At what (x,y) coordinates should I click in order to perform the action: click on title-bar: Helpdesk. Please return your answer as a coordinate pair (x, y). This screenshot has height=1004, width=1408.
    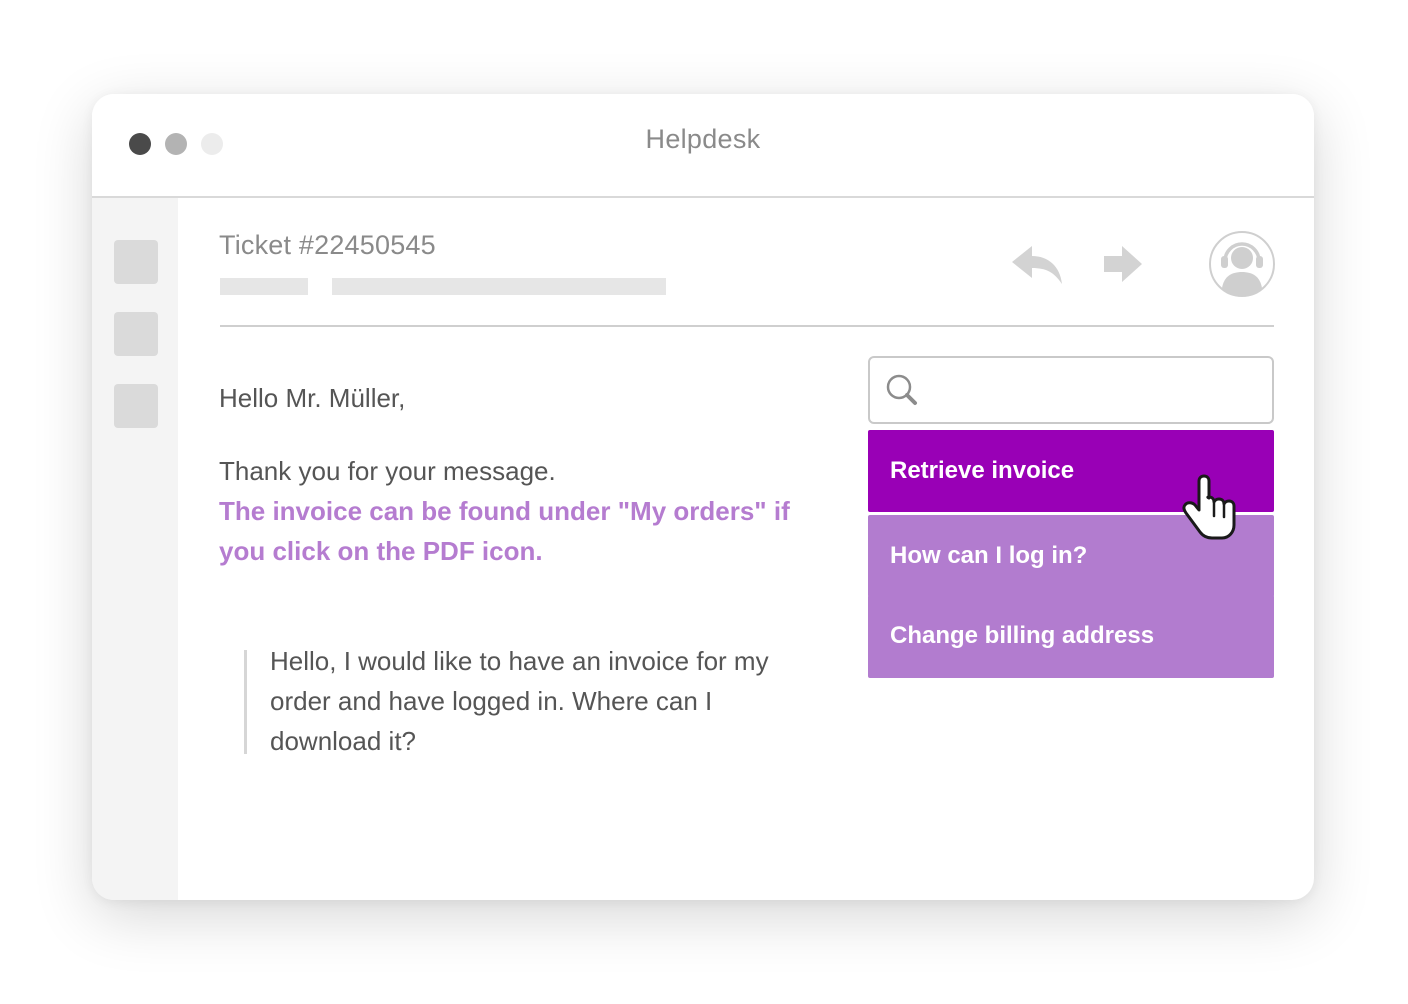
    Looking at the image, I should click on (703, 146).